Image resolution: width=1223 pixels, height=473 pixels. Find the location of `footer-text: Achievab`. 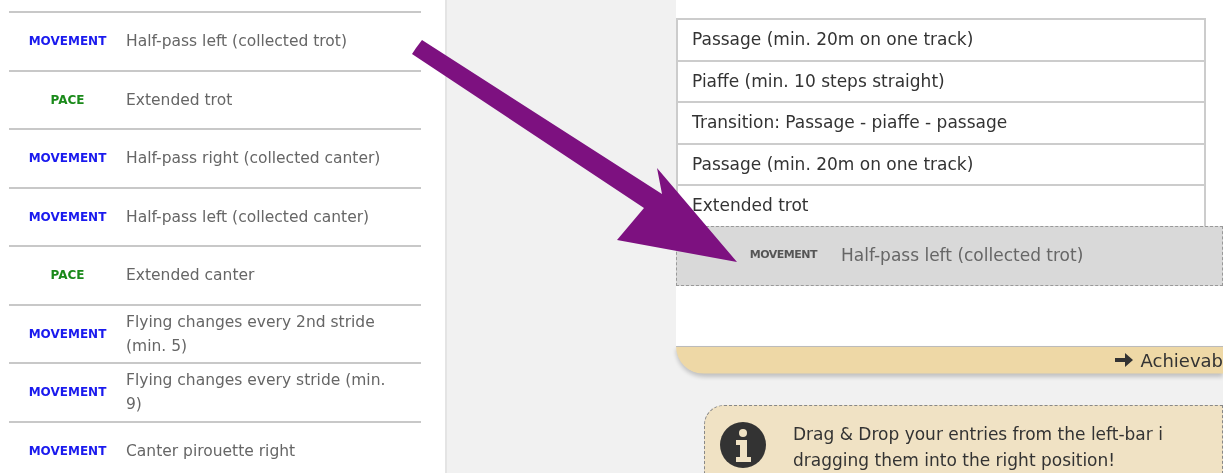

footer-text: Achievab is located at coordinates (1181, 360).